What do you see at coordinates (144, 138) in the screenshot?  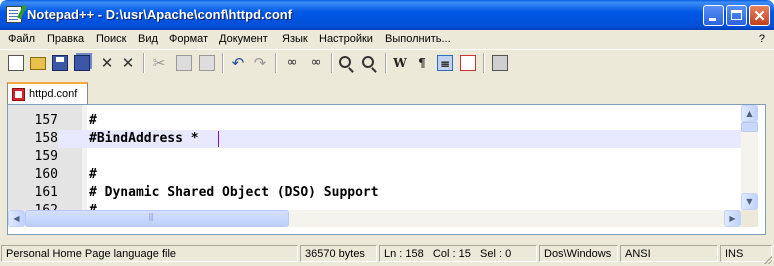 I see `line-text: #BindAddress *` at bounding box center [144, 138].